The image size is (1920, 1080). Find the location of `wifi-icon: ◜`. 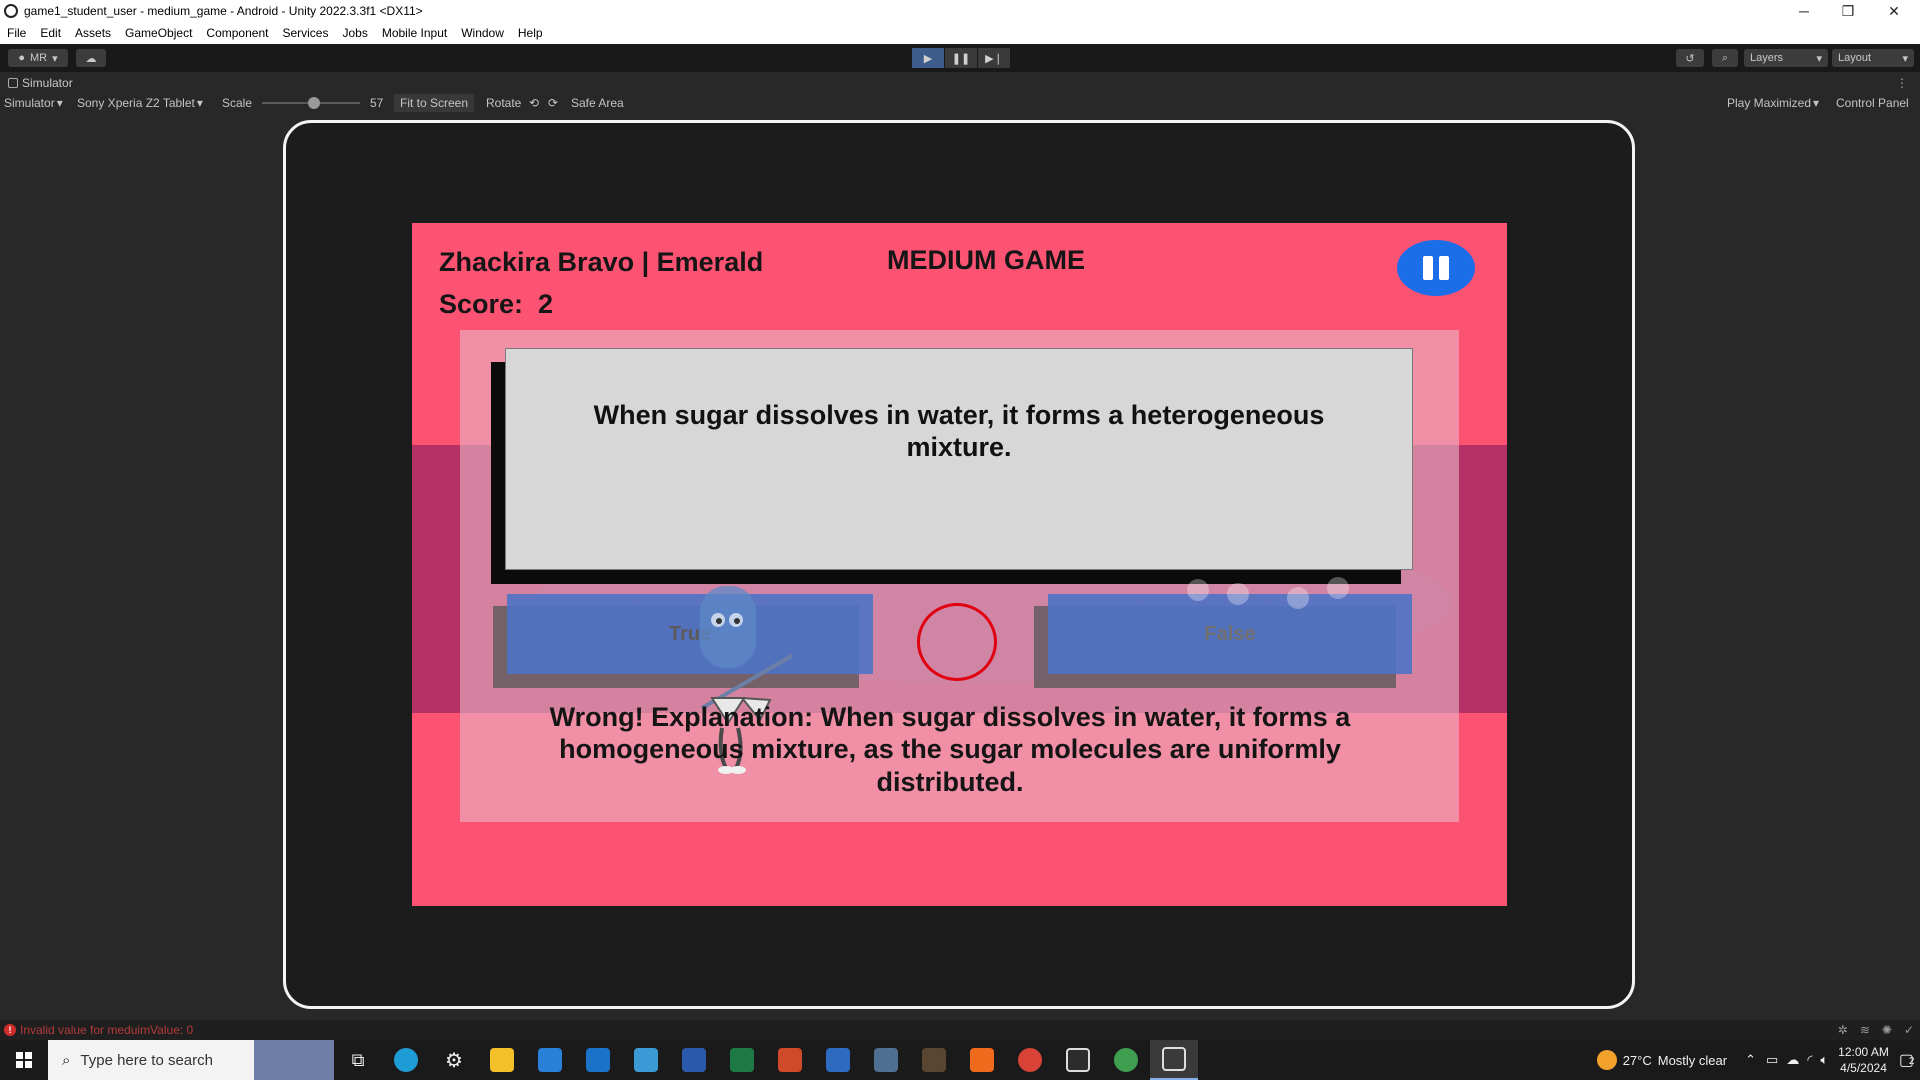

wifi-icon: ◜ is located at coordinates (1809, 1060).